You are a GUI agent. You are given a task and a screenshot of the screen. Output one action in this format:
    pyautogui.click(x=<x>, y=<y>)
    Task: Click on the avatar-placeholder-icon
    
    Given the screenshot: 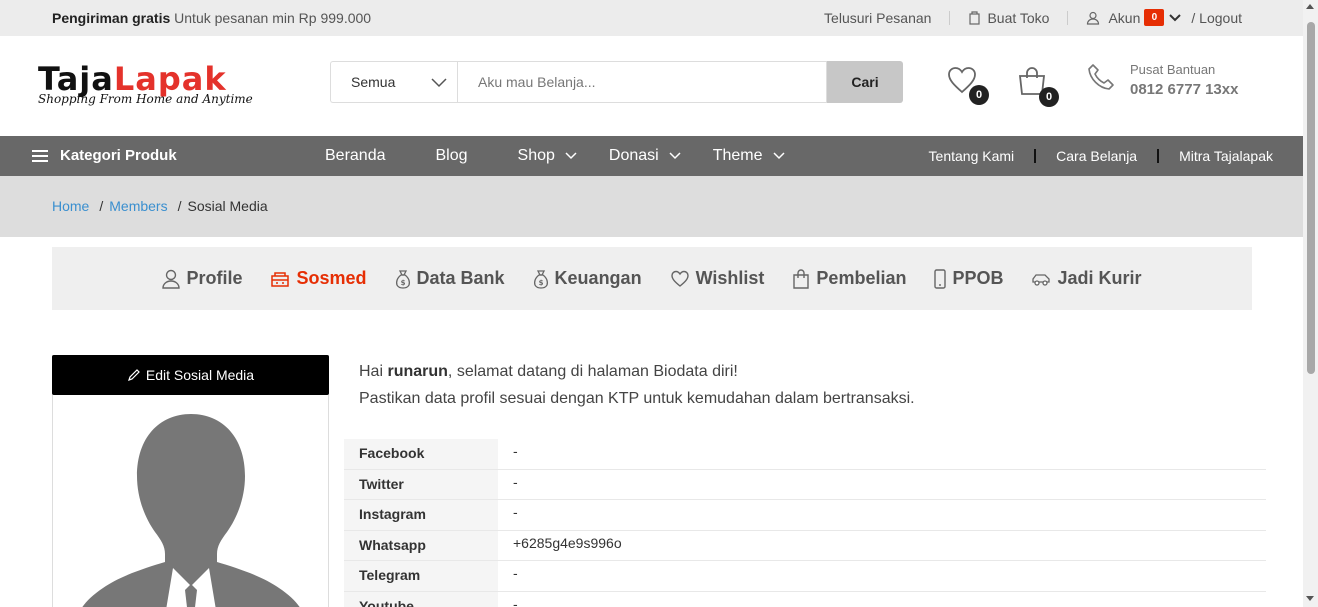 What is the action you would take?
    pyautogui.click(x=191, y=510)
    